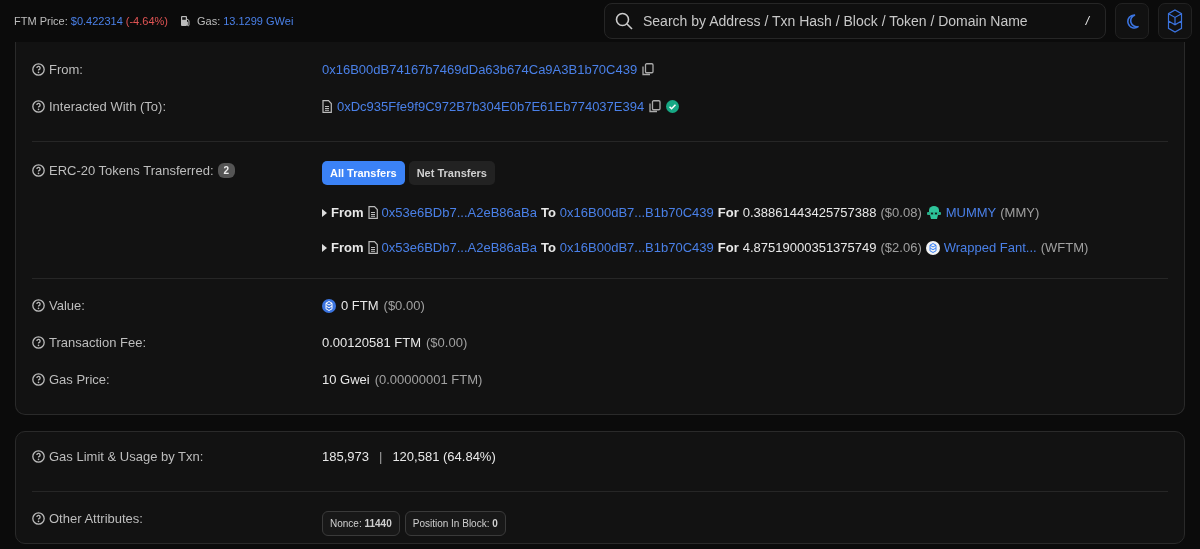 Image resolution: width=1200 pixels, height=549 pixels. I want to click on field-label: ERC-20 Tokens Transferred:, so click(131, 170).